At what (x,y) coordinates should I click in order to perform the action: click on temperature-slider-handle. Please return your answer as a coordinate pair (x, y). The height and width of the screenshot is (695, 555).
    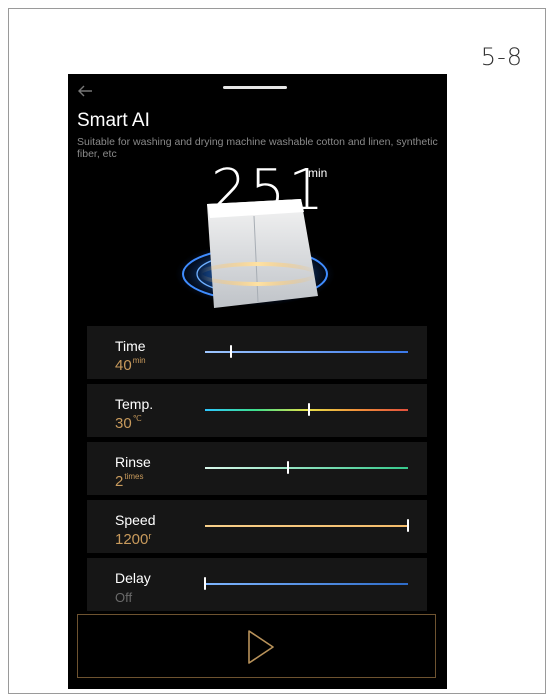
    Looking at the image, I should click on (308, 409).